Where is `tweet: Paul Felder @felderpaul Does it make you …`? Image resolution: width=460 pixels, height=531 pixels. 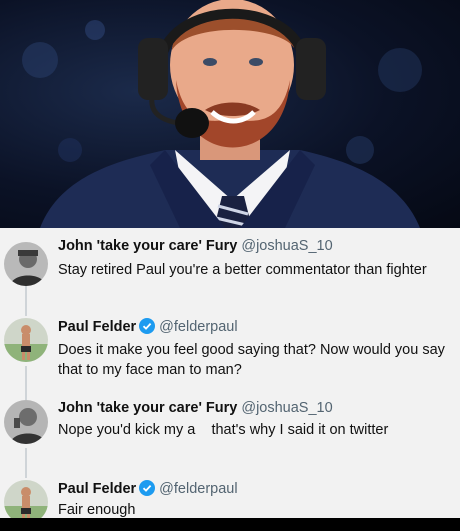 tweet: Paul Felder @felderpaul Does it make you … is located at coordinates (230, 347).